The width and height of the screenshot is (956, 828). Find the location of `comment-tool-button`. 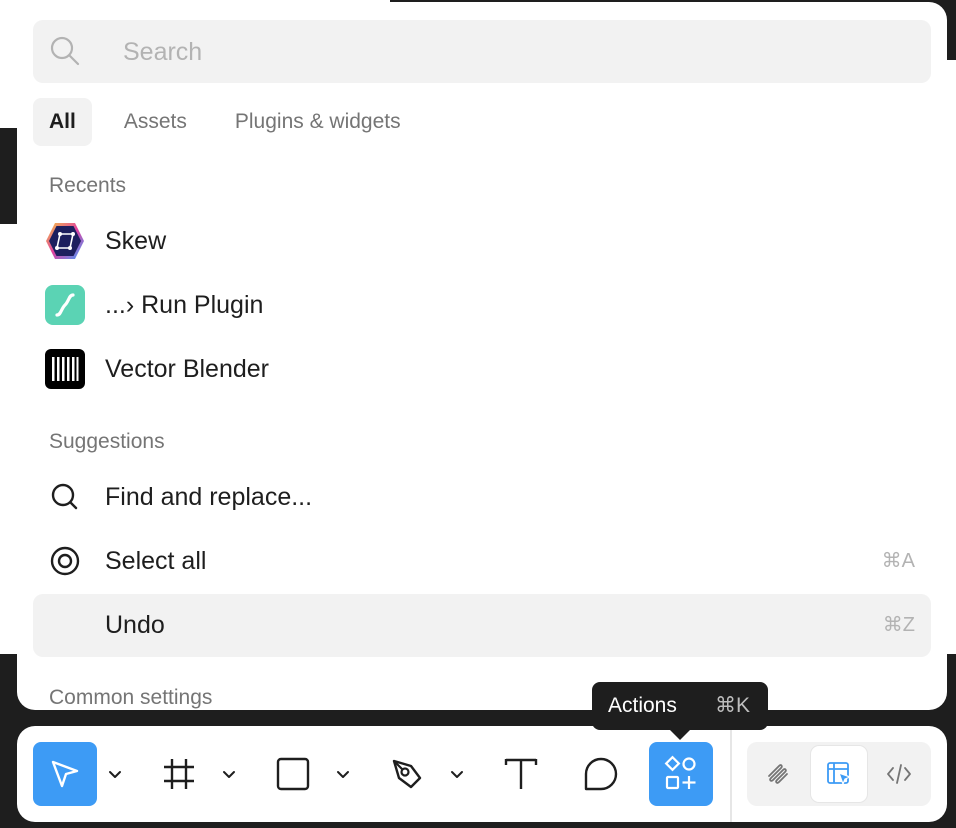

comment-tool-button is located at coordinates (601, 774).